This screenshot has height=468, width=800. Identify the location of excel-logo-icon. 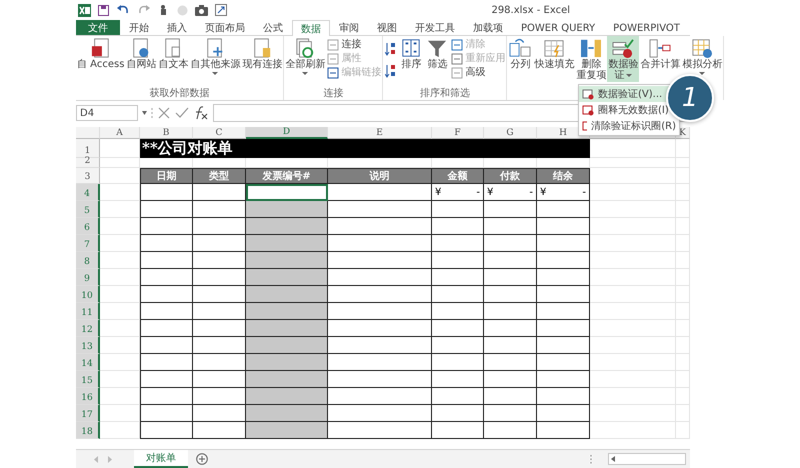
(84, 10).